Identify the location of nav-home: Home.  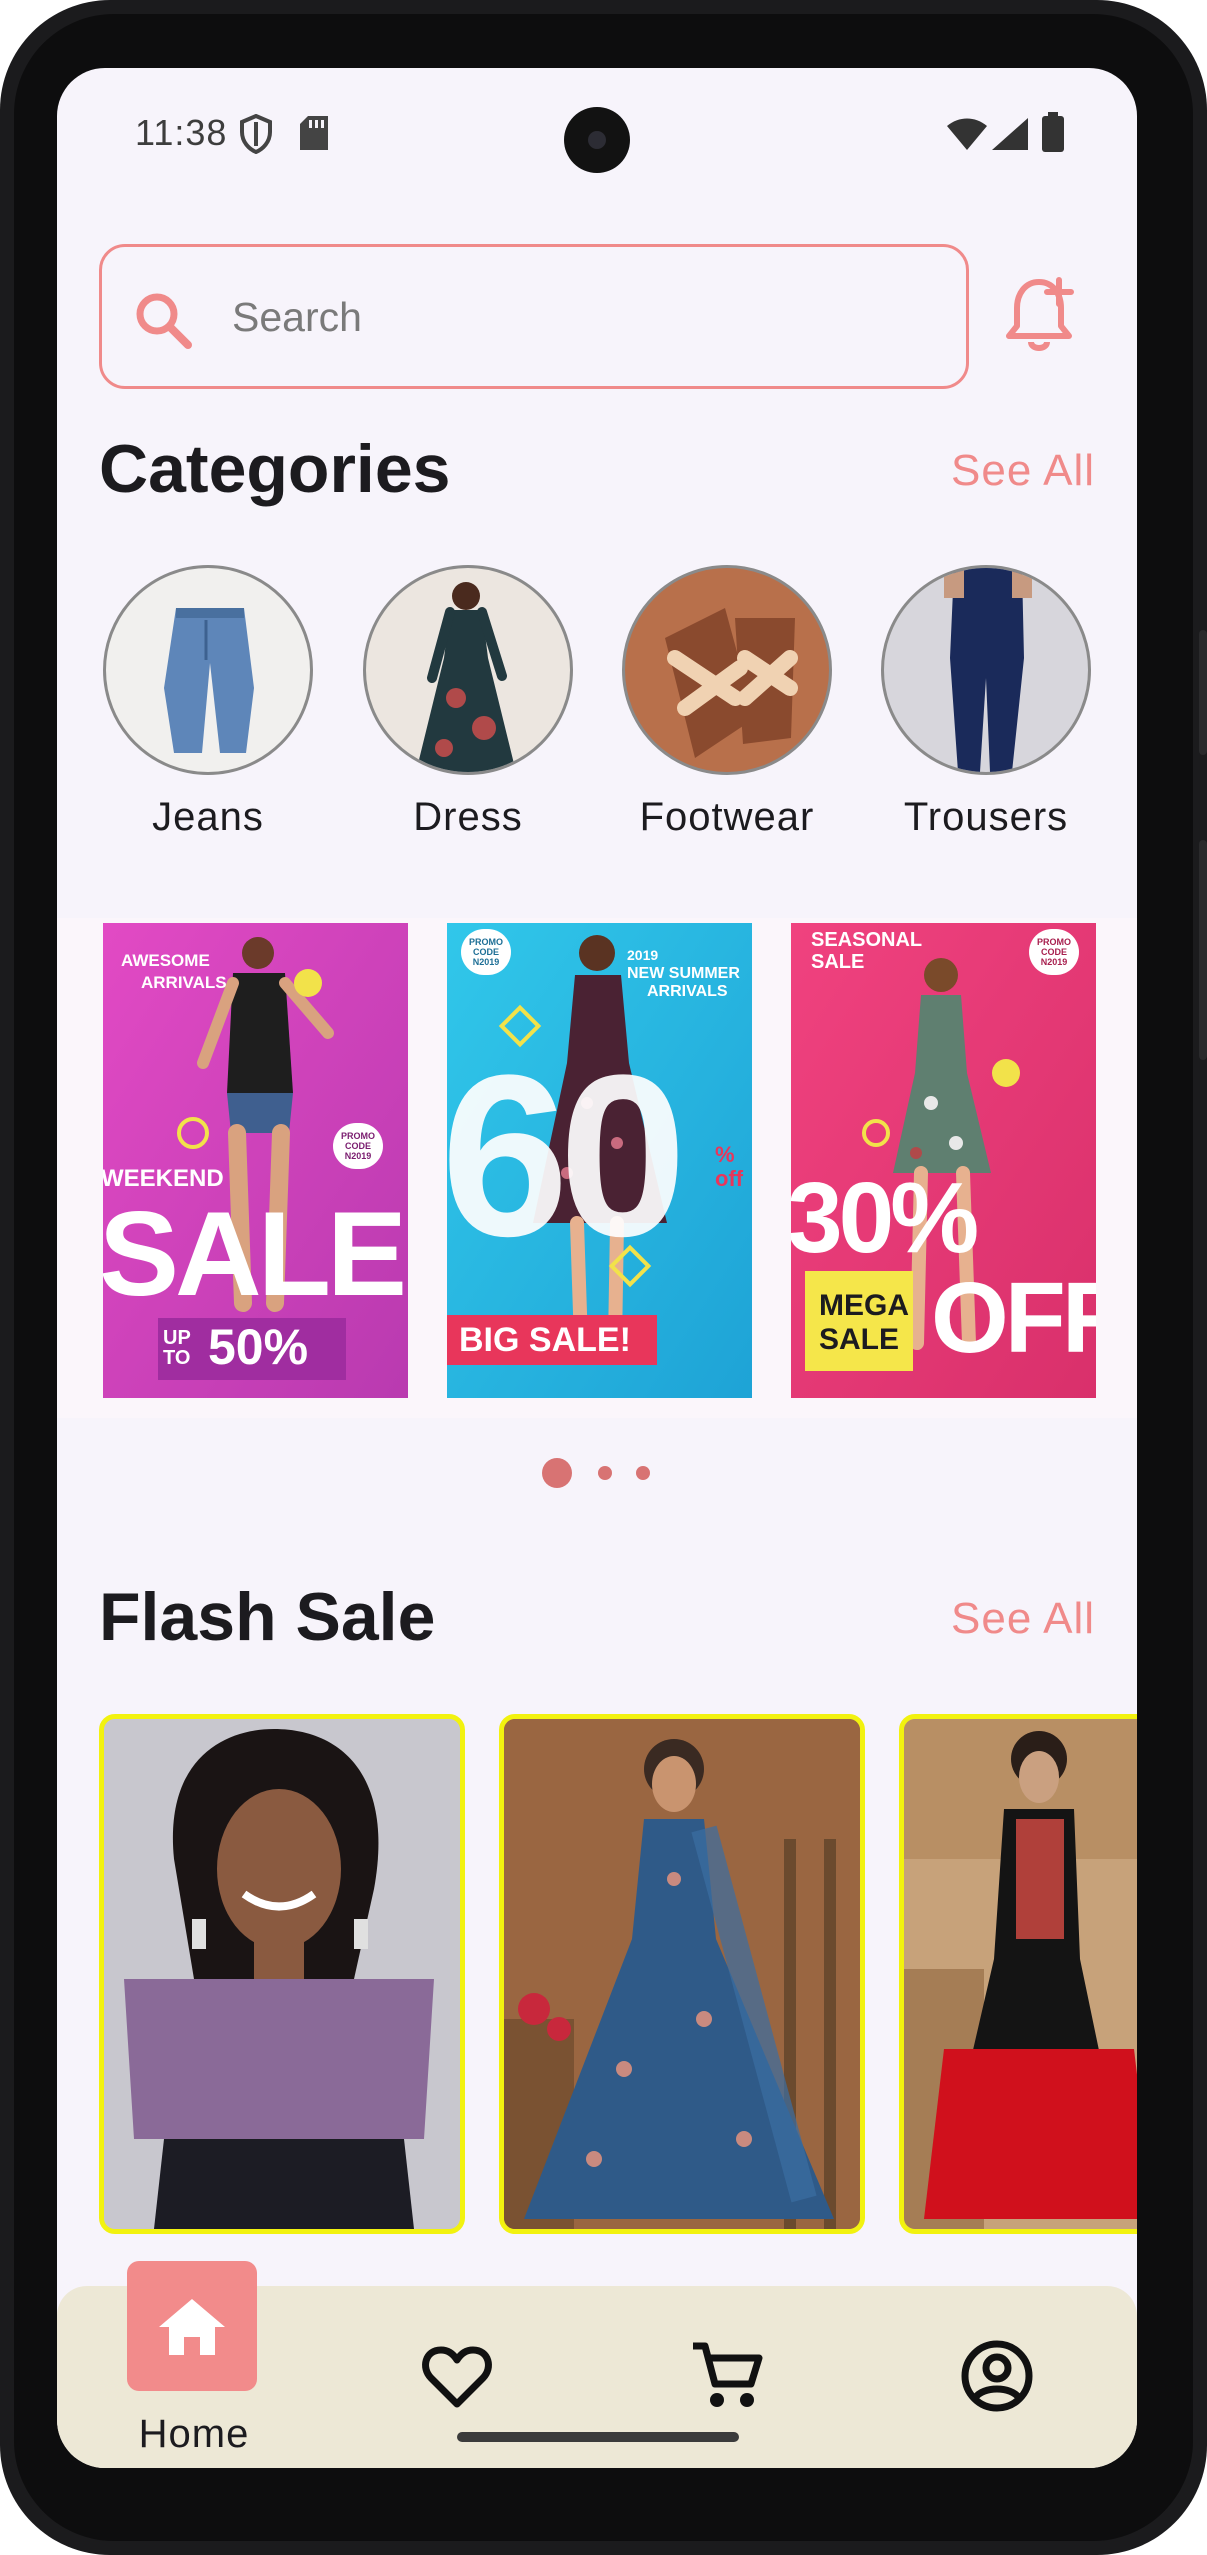
(192, 2364).